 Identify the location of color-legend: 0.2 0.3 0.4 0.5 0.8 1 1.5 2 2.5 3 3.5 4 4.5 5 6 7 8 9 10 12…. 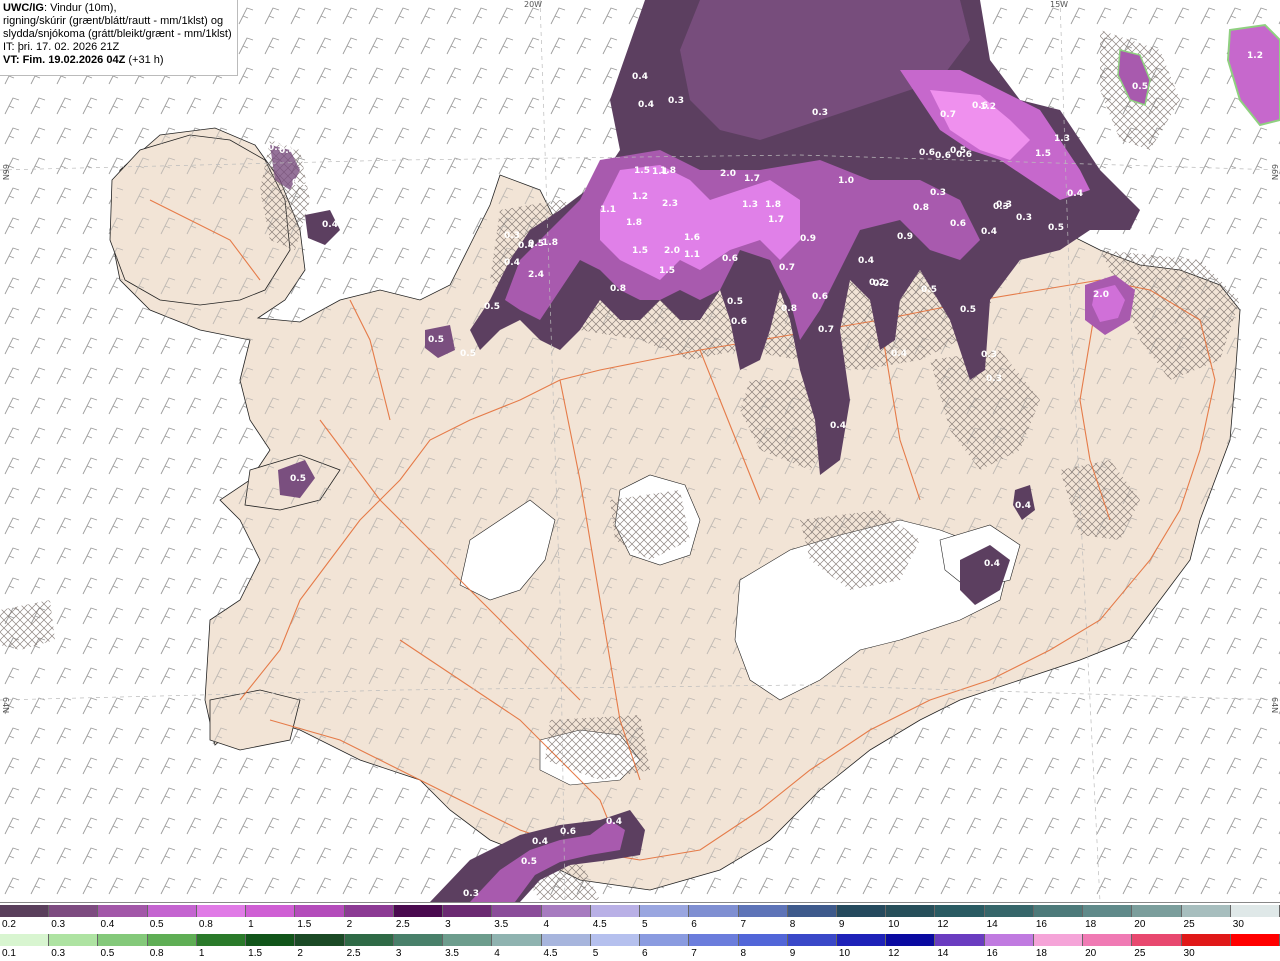
(640, 931).